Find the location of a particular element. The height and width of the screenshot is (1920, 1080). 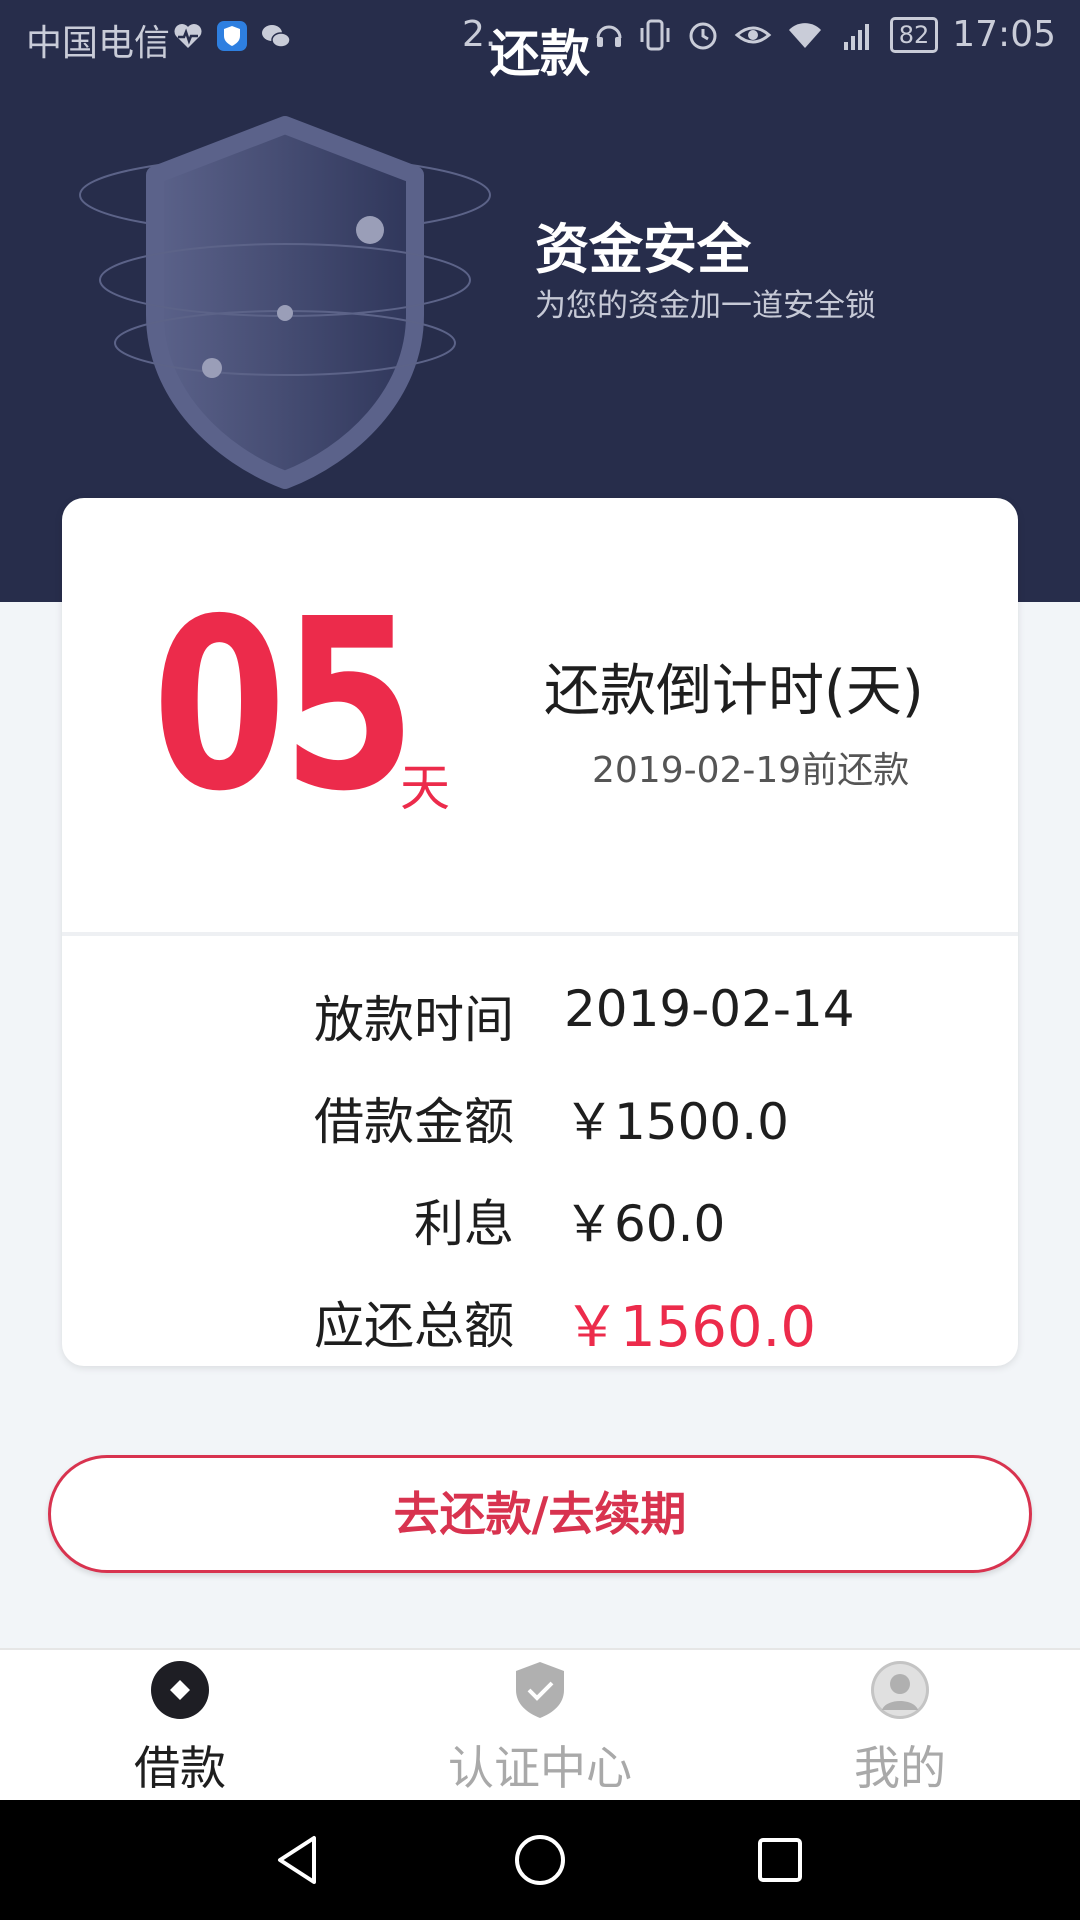

countdown-days: 05 is located at coordinates (284, 705).